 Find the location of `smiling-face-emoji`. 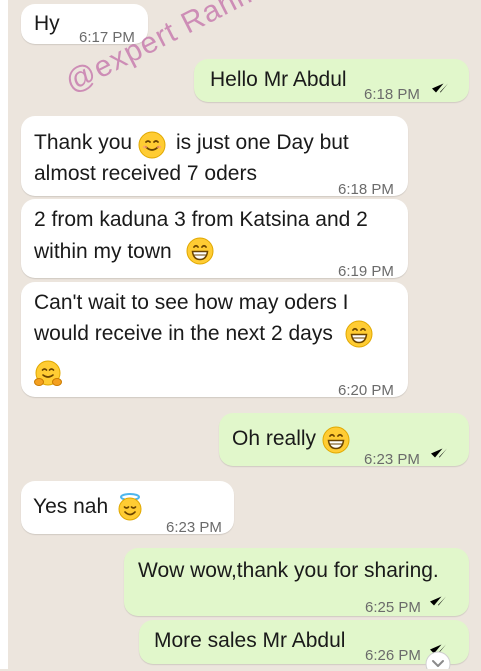

smiling-face-emoji is located at coordinates (152, 145).